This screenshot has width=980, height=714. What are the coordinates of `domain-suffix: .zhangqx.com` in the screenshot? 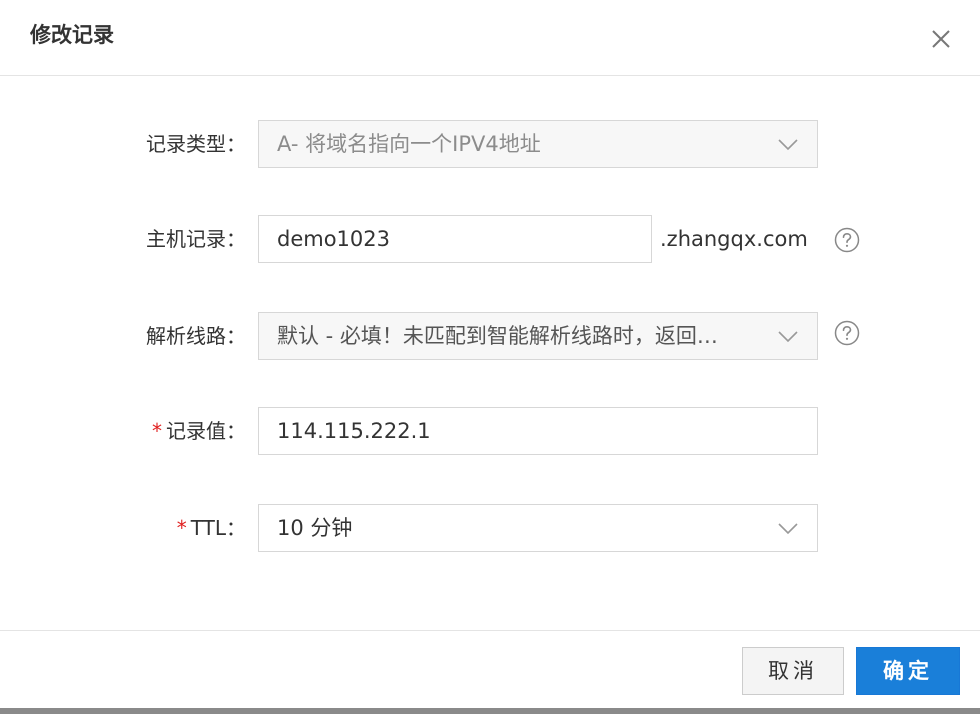 It's located at (734, 239).